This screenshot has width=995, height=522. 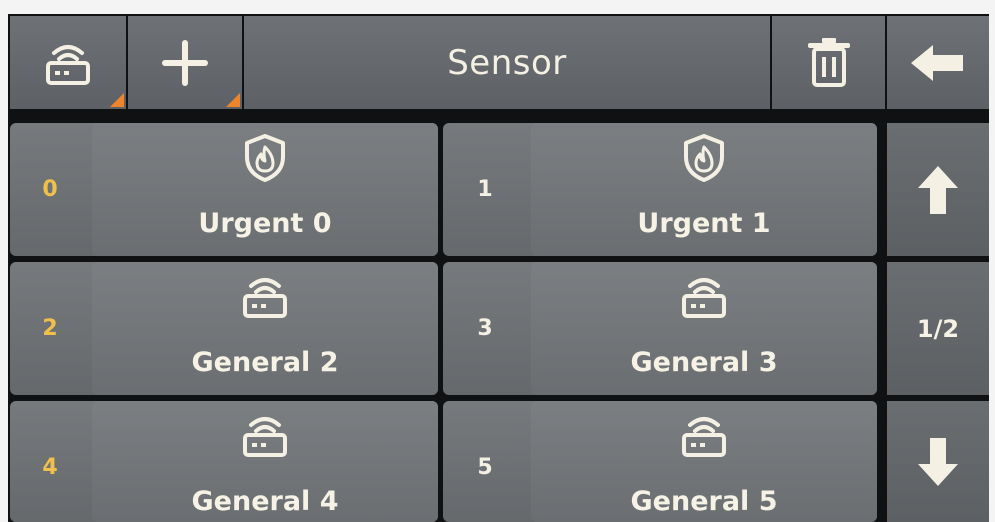 I want to click on sensor-index: 2, so click(x=50, y=328).